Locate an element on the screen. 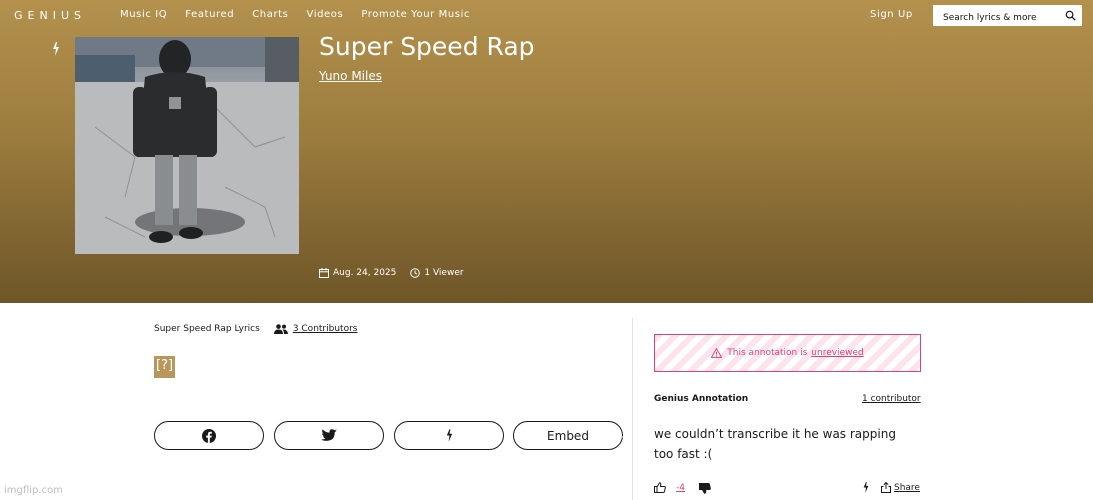  warning-icon is located at coordinates (717, 353).